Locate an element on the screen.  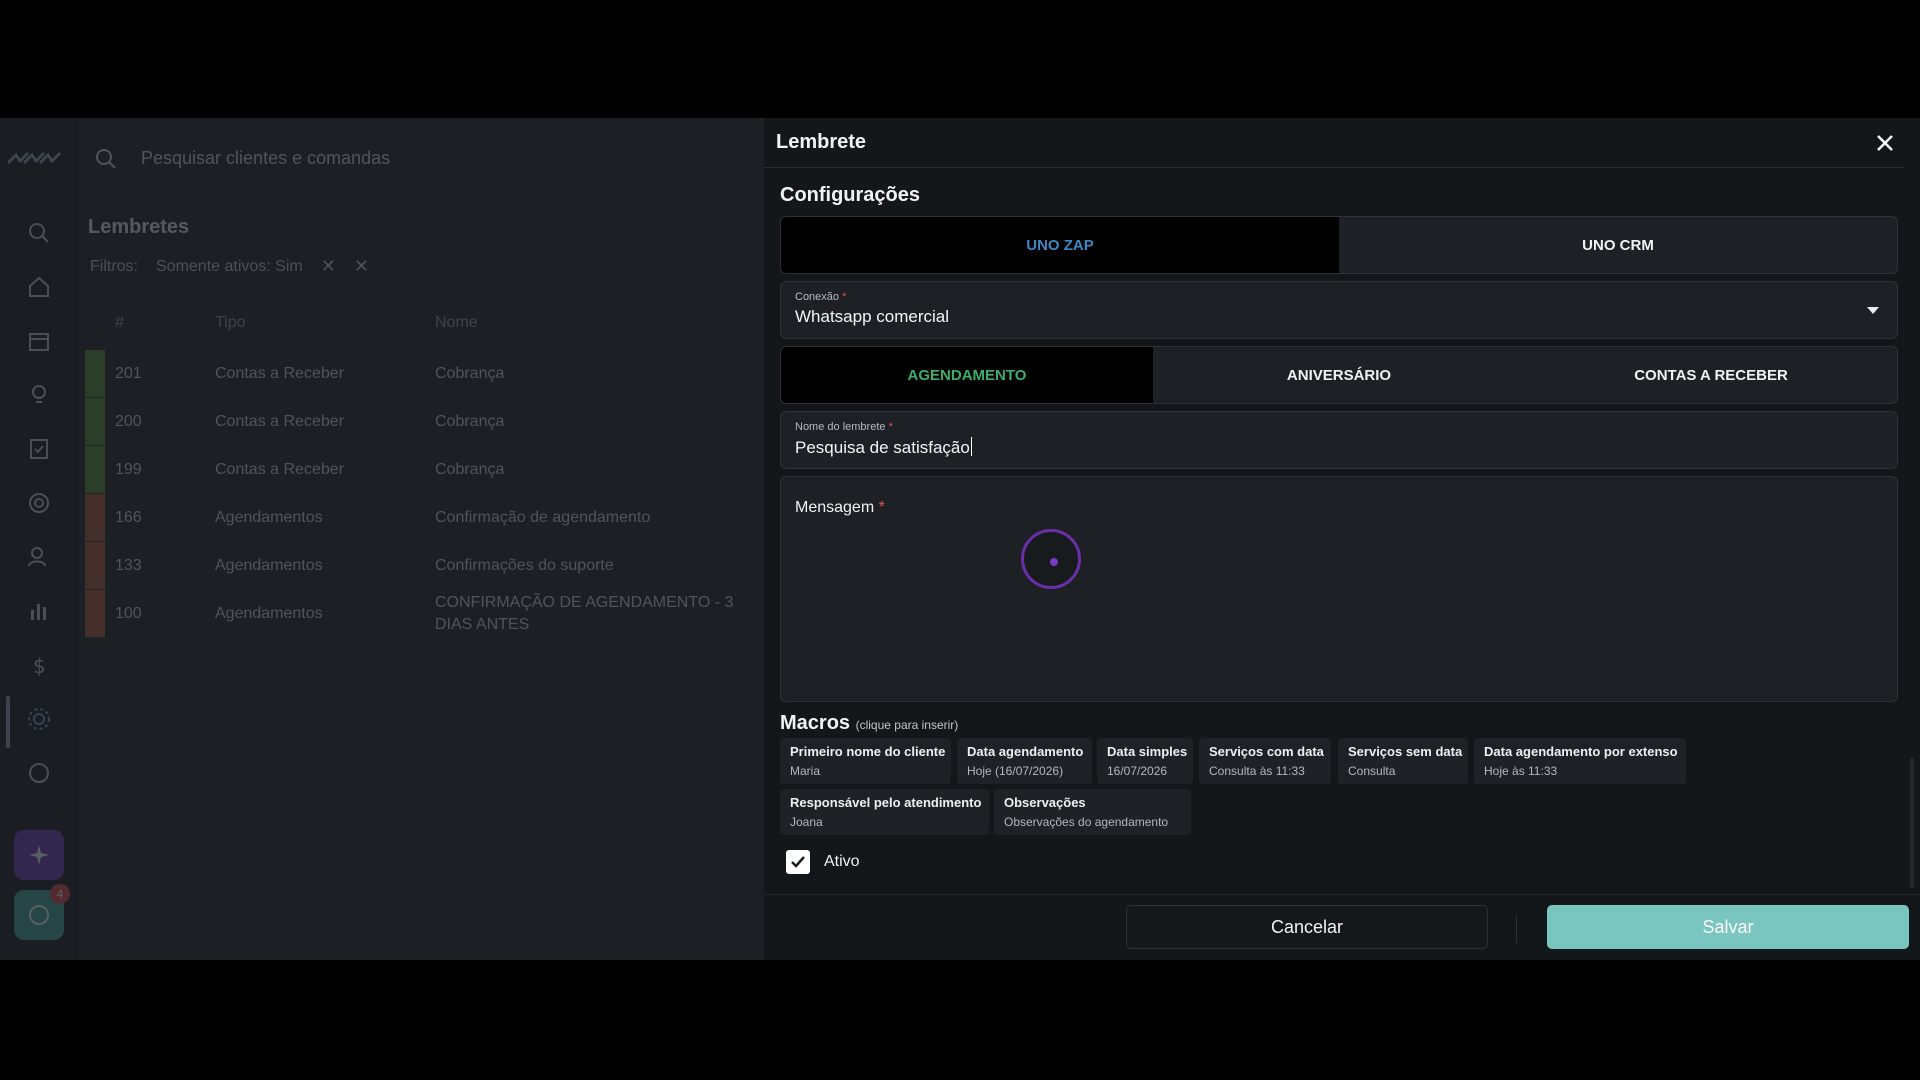
filter-chip: Somente ativos: Sim is located at coordinates (229, 266).